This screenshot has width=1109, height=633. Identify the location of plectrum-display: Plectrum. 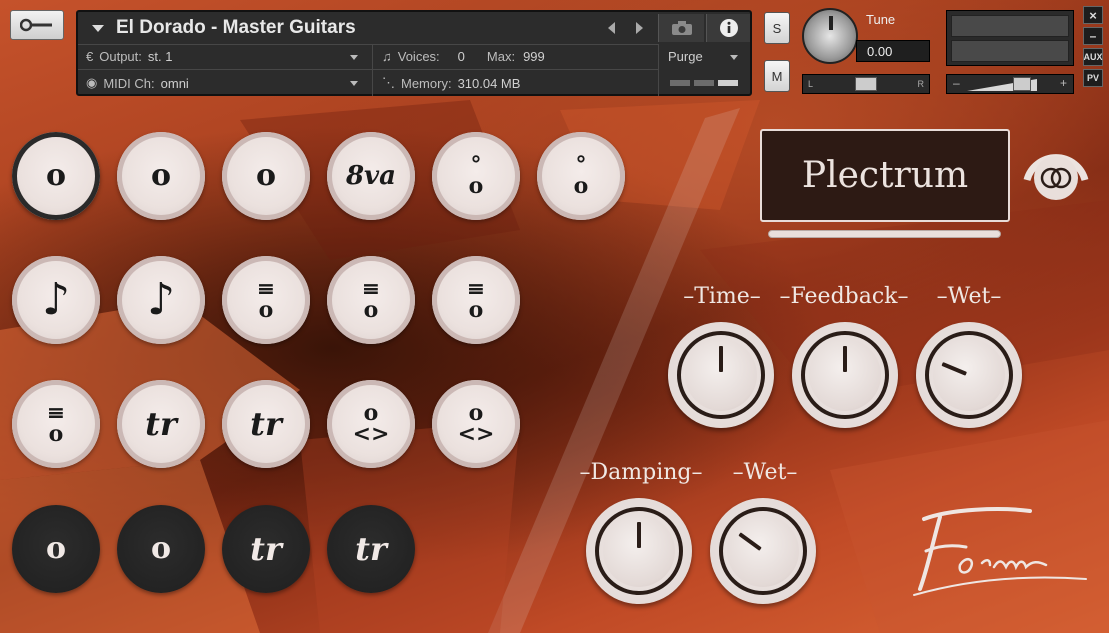
(885, 175).